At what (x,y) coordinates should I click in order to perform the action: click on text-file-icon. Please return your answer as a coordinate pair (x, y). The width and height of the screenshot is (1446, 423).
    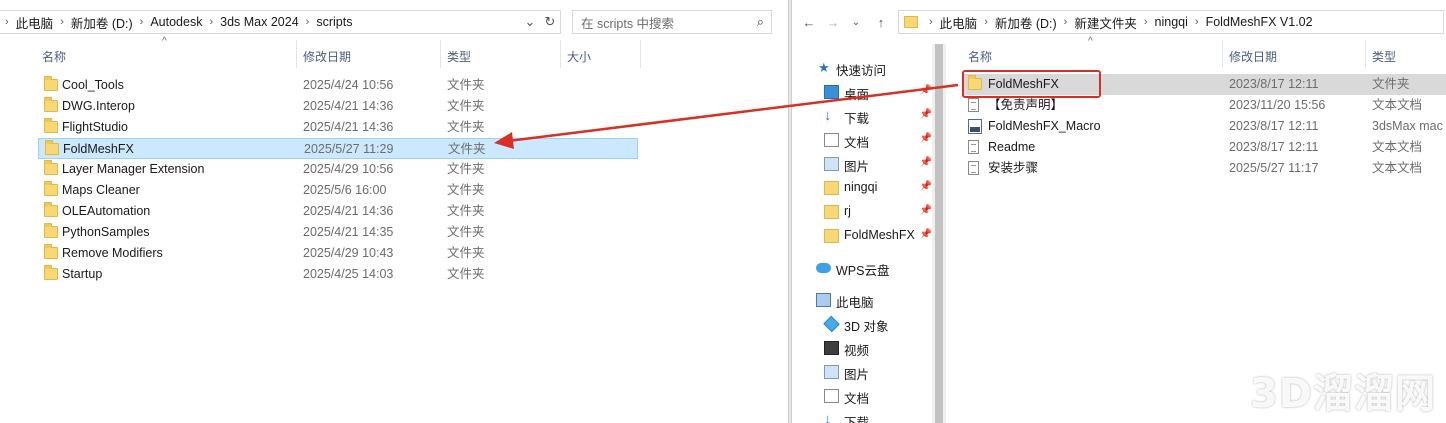
    Looking at the image, I should click on (973, 147).